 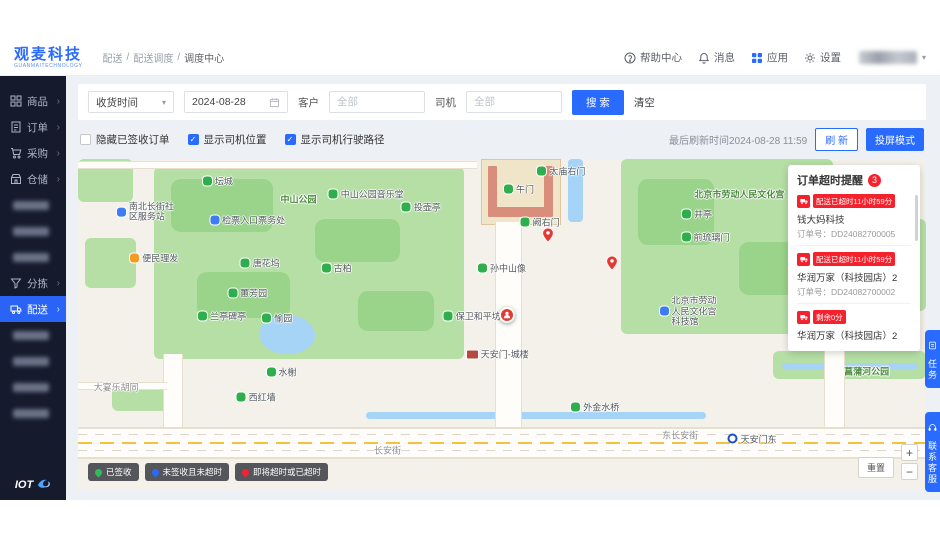 What do you see at coordinates (113, 57) in the screenshot?
I see `breadcrumb-item: 配送` at bounding box center [113, 57].